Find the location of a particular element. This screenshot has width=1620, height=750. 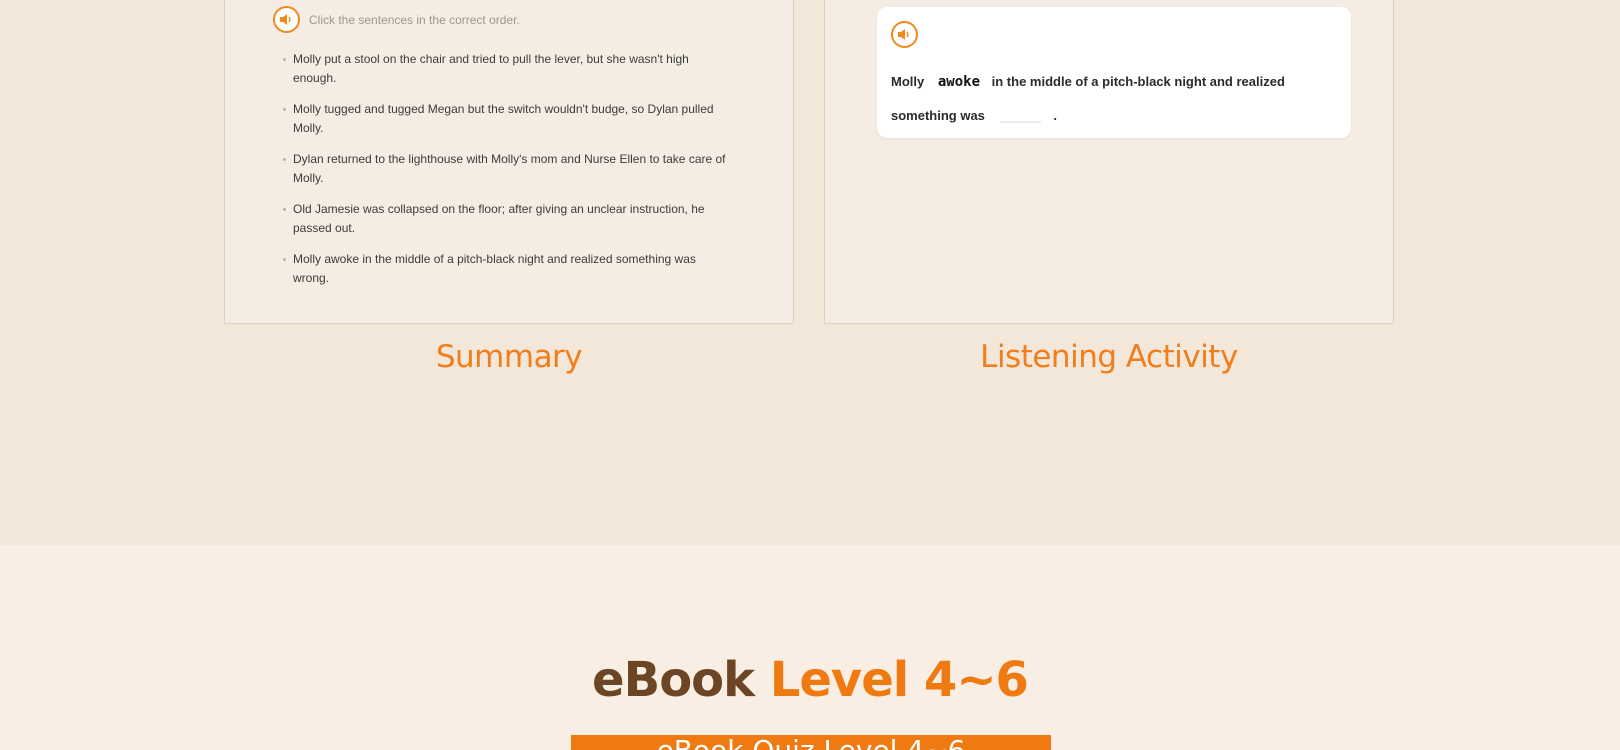

section-title: eBook Level 4~6 is located at coordinates (810, 680).